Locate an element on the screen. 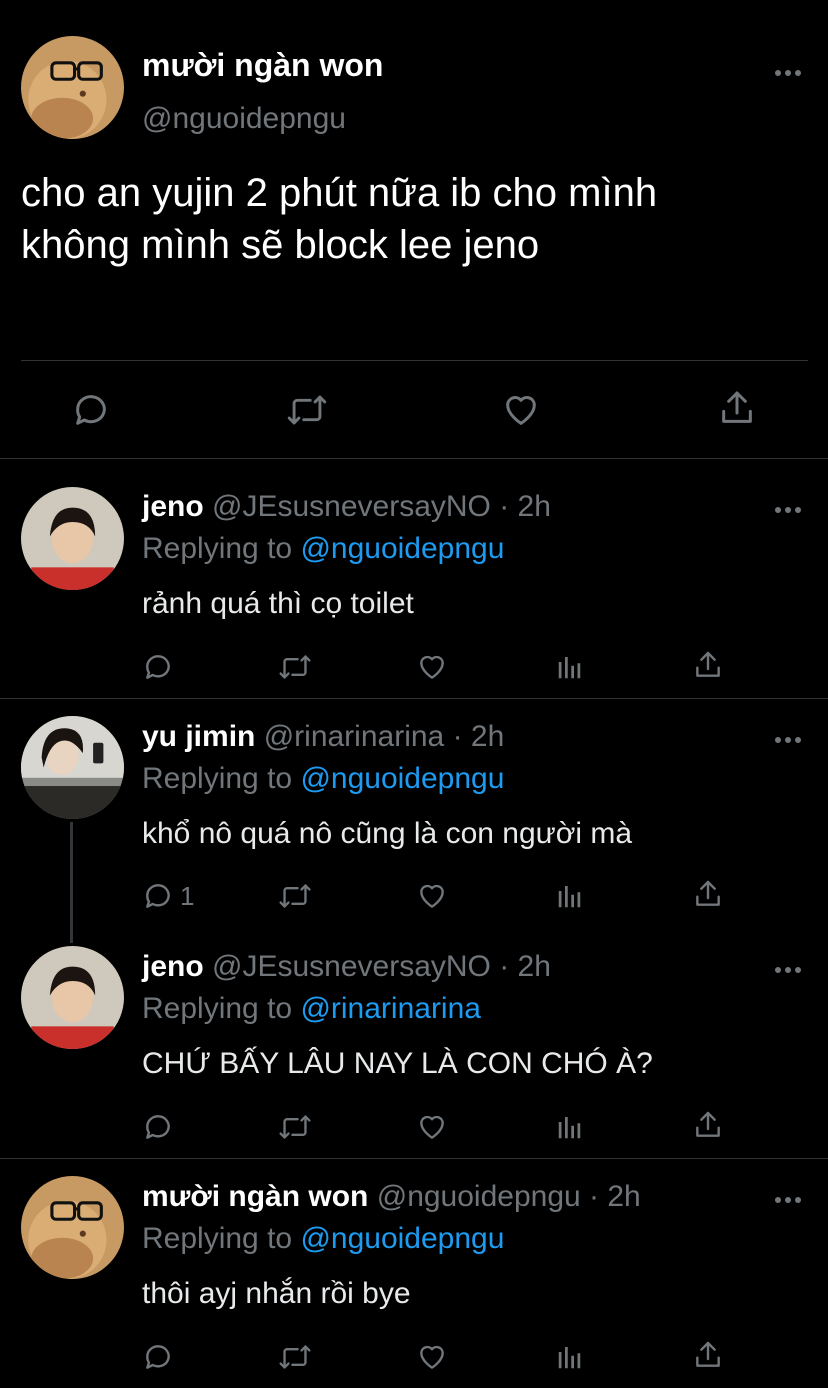 The width and height of the screenshot is (828, 1388). tweet-text-line-2: không mình sẽ block lee jeno is located at coordinates (280, 245).